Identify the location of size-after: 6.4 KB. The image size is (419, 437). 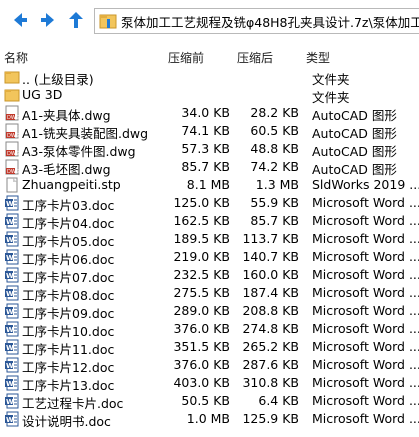
(278, 400).